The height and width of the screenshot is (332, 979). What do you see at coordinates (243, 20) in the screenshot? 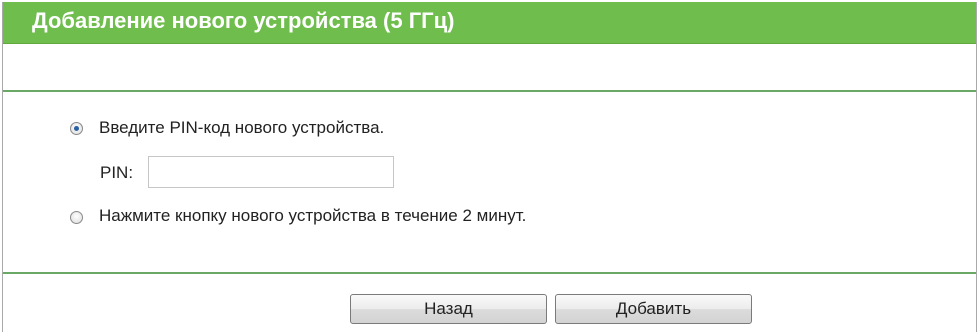
I see `page-title: Добавление нового устройства (5 ГГц)` at bounding box center [243, 20].